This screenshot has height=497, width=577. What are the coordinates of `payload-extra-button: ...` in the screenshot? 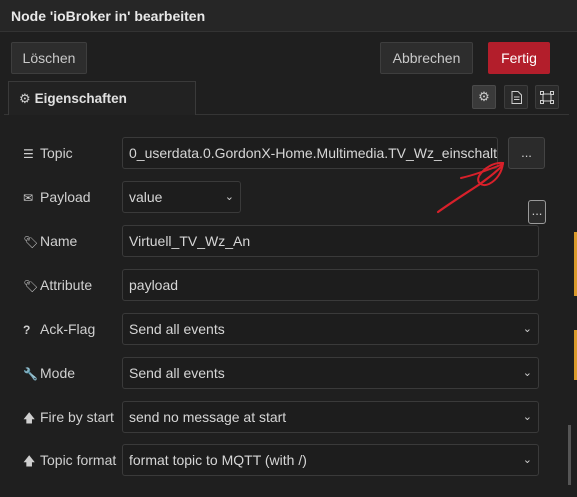 It's located at (537, 212).